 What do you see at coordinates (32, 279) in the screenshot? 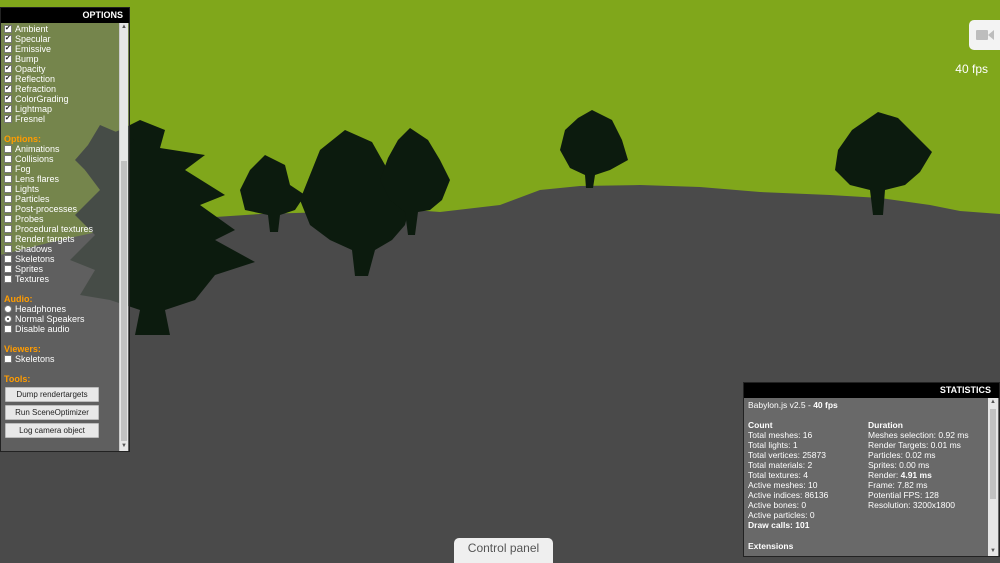
I see `option-label: Textures` at bounding box center [32, 279].